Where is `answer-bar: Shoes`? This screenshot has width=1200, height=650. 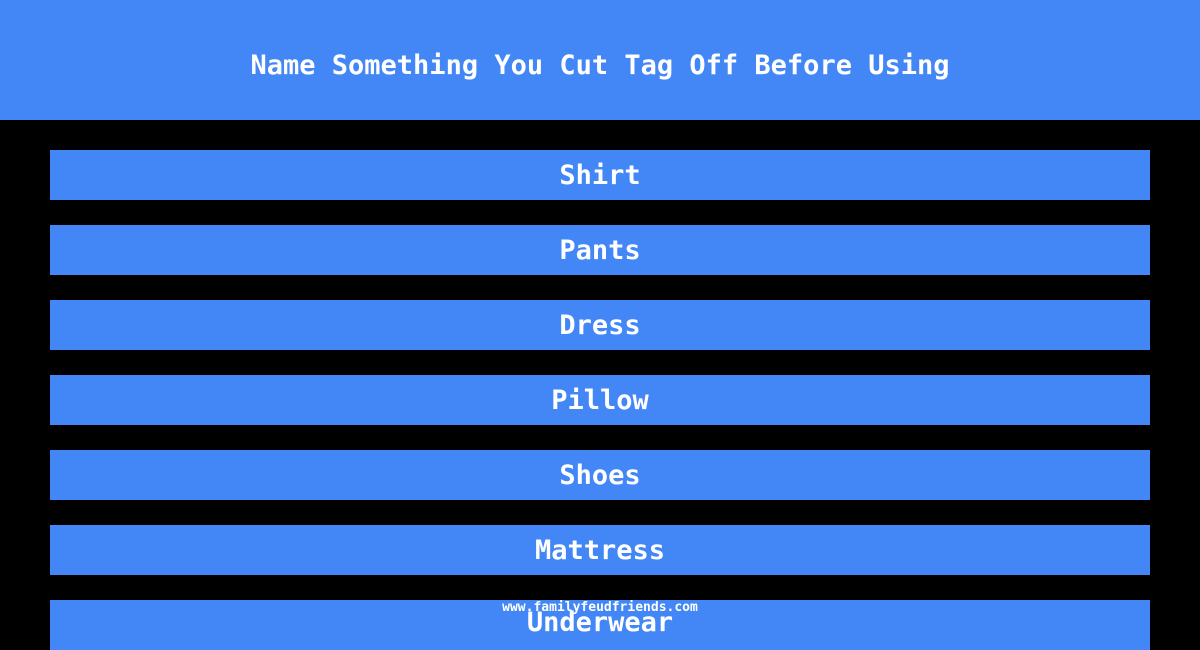 answer-bar: Shoes is located at coordinates (600, 475).